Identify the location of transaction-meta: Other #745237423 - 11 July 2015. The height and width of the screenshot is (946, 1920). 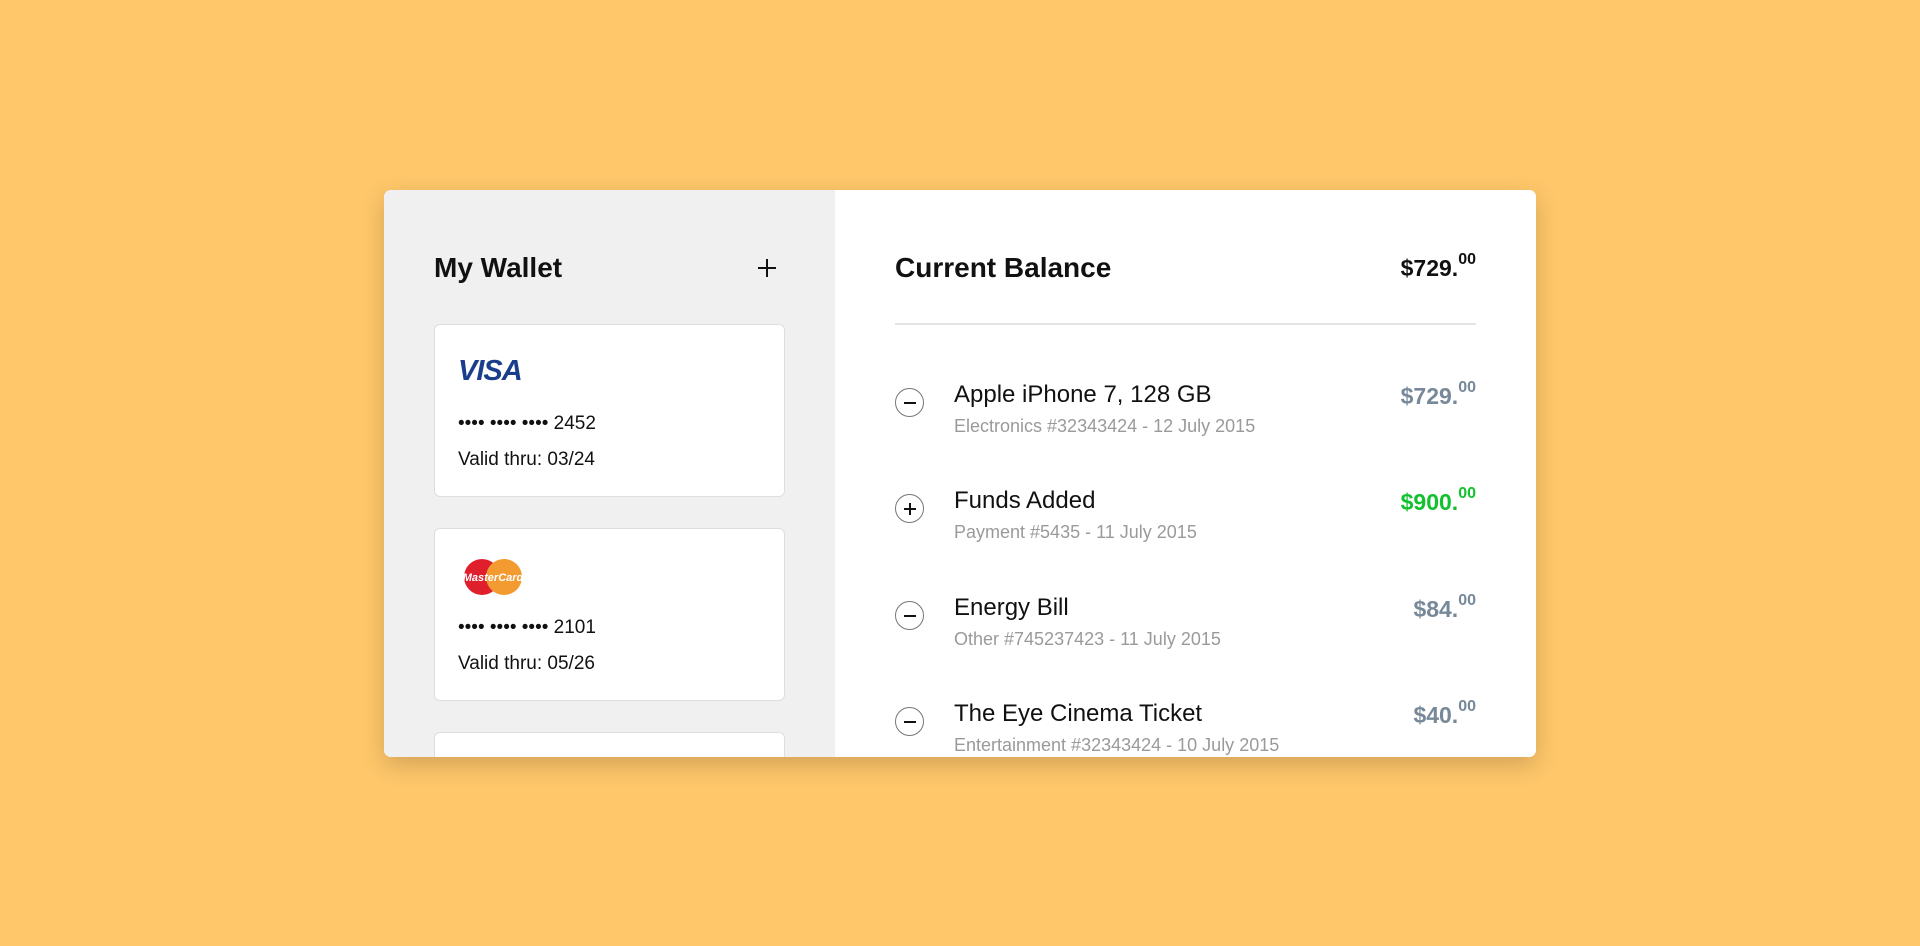
(1087, 639).